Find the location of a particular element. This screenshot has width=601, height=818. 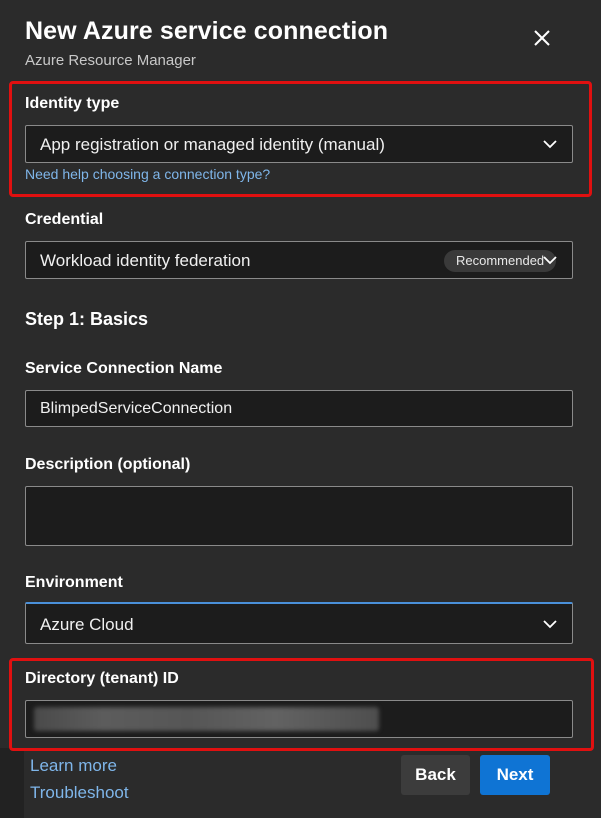

identity-type-label: Identity type is located at coordinates (72, 103).